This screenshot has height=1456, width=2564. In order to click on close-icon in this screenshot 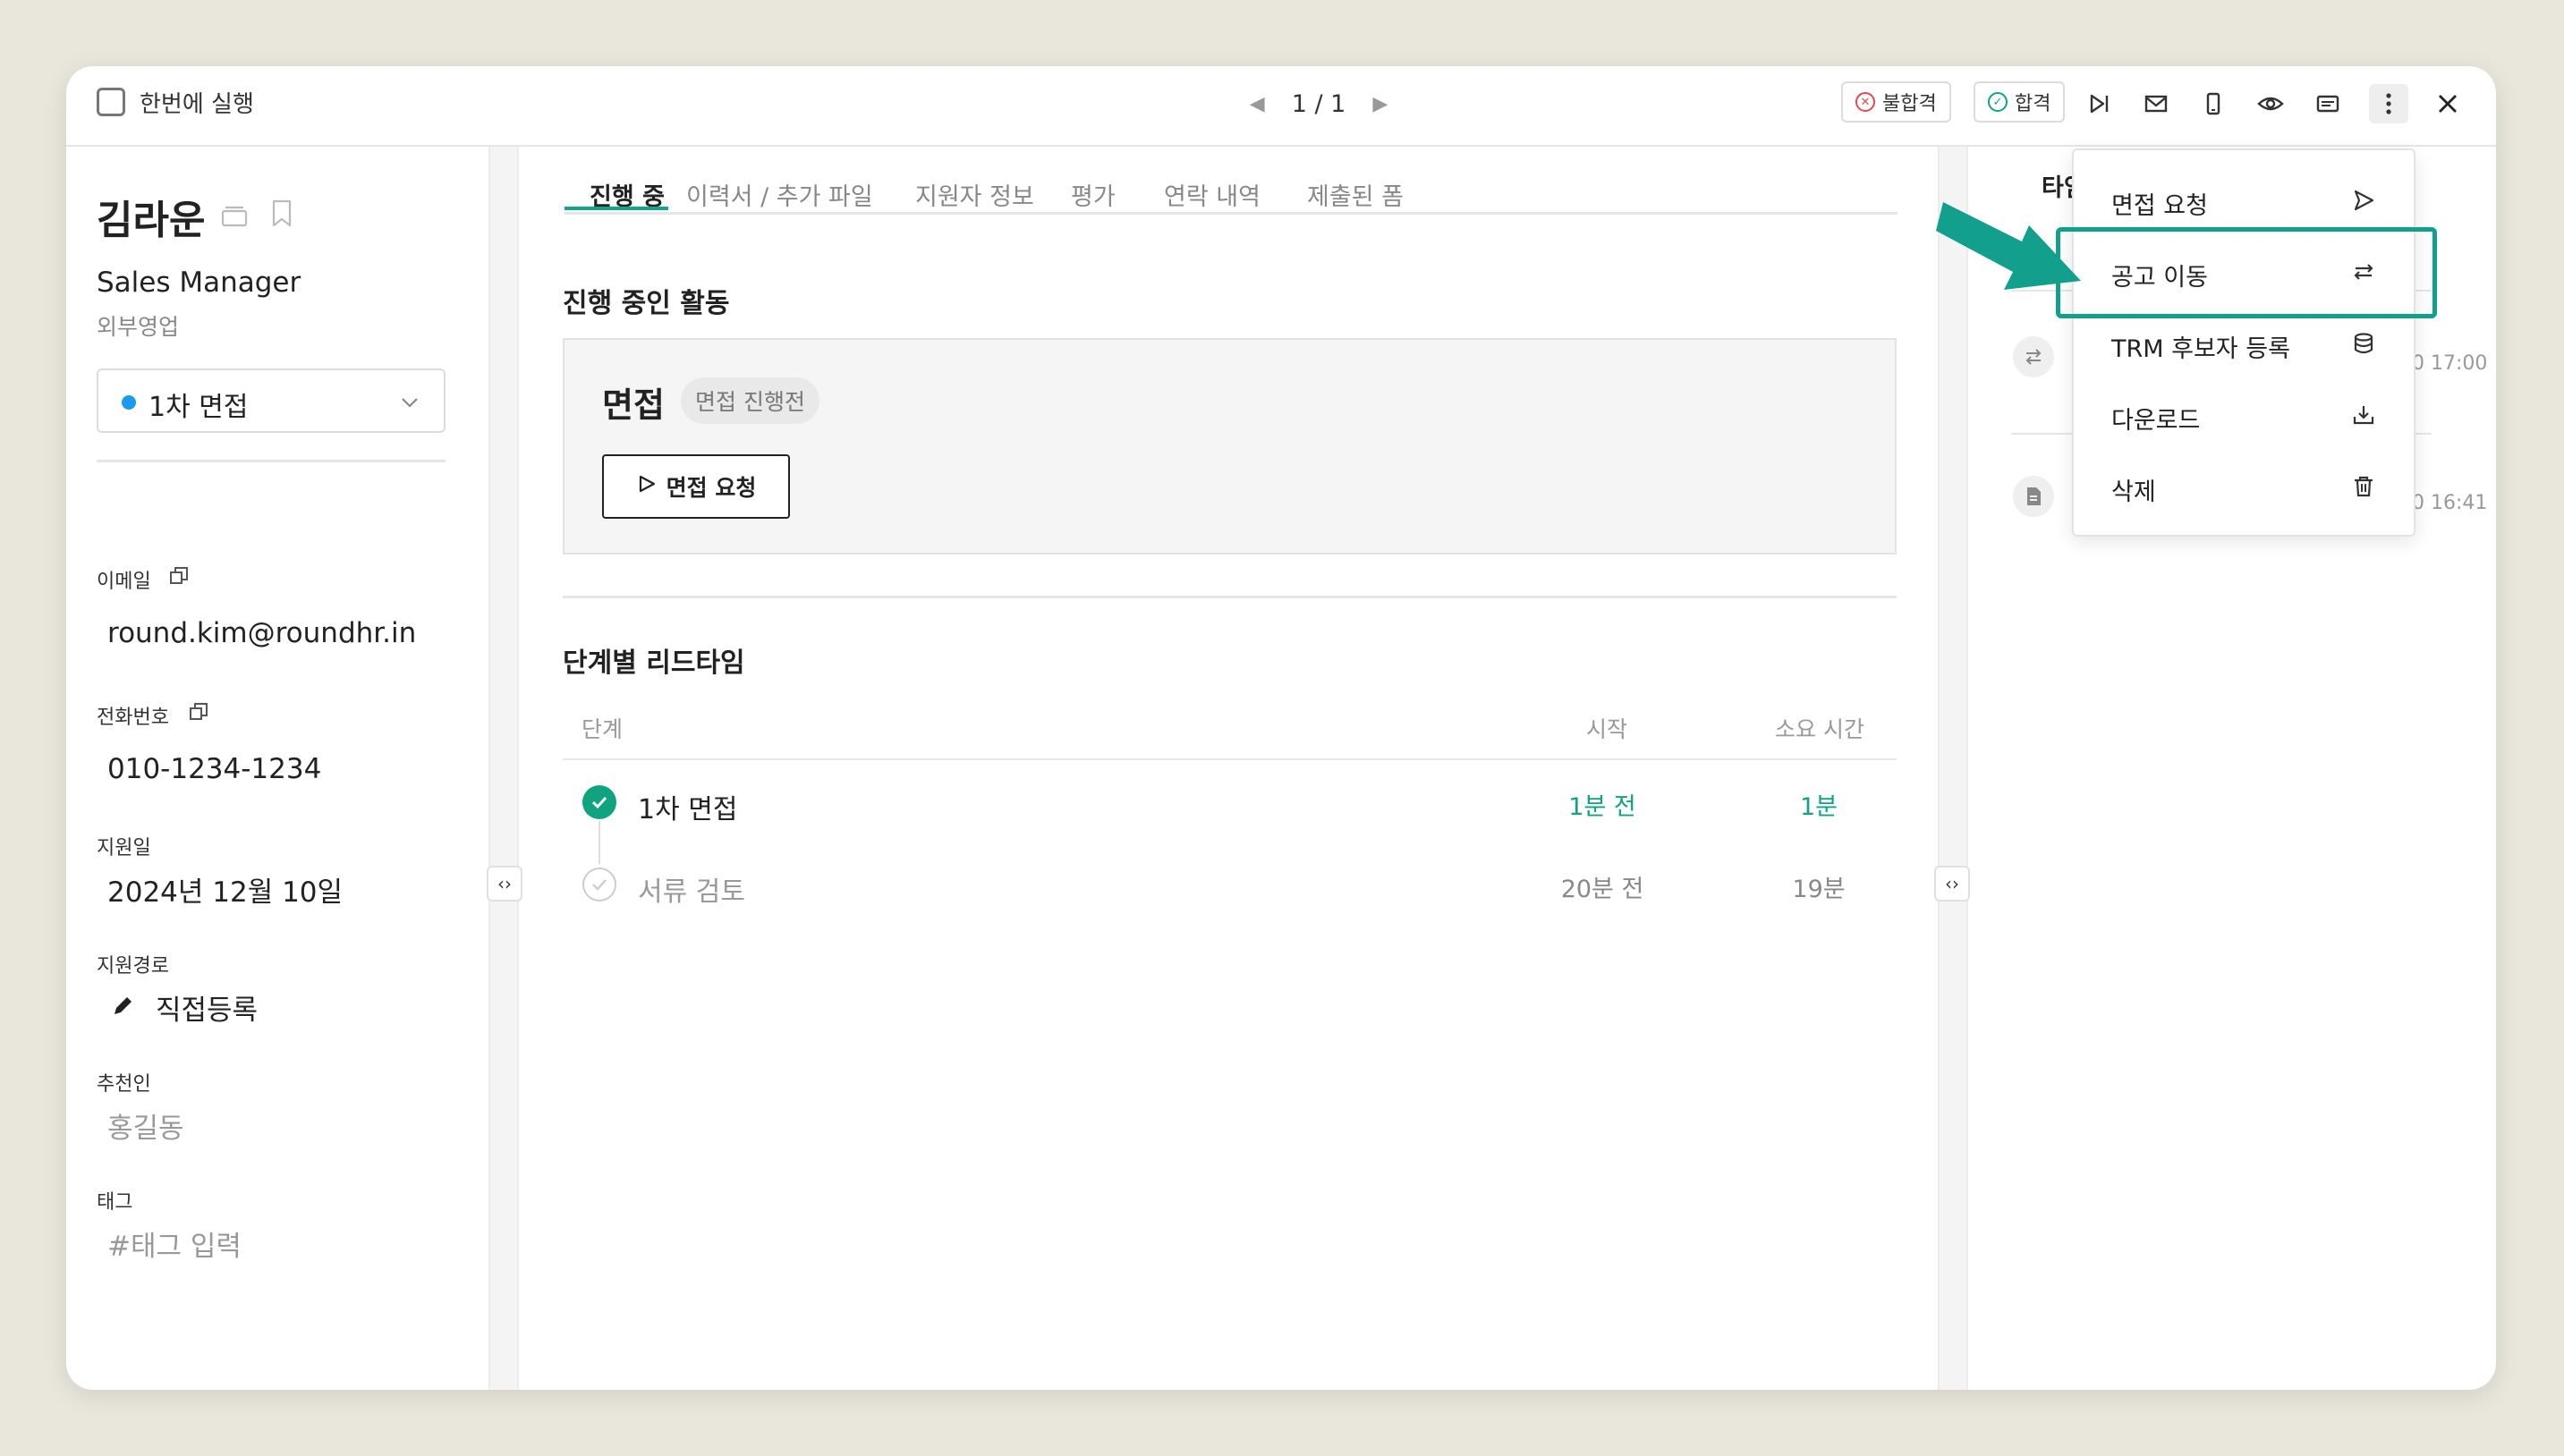, I will do `click(2448, 103)`.